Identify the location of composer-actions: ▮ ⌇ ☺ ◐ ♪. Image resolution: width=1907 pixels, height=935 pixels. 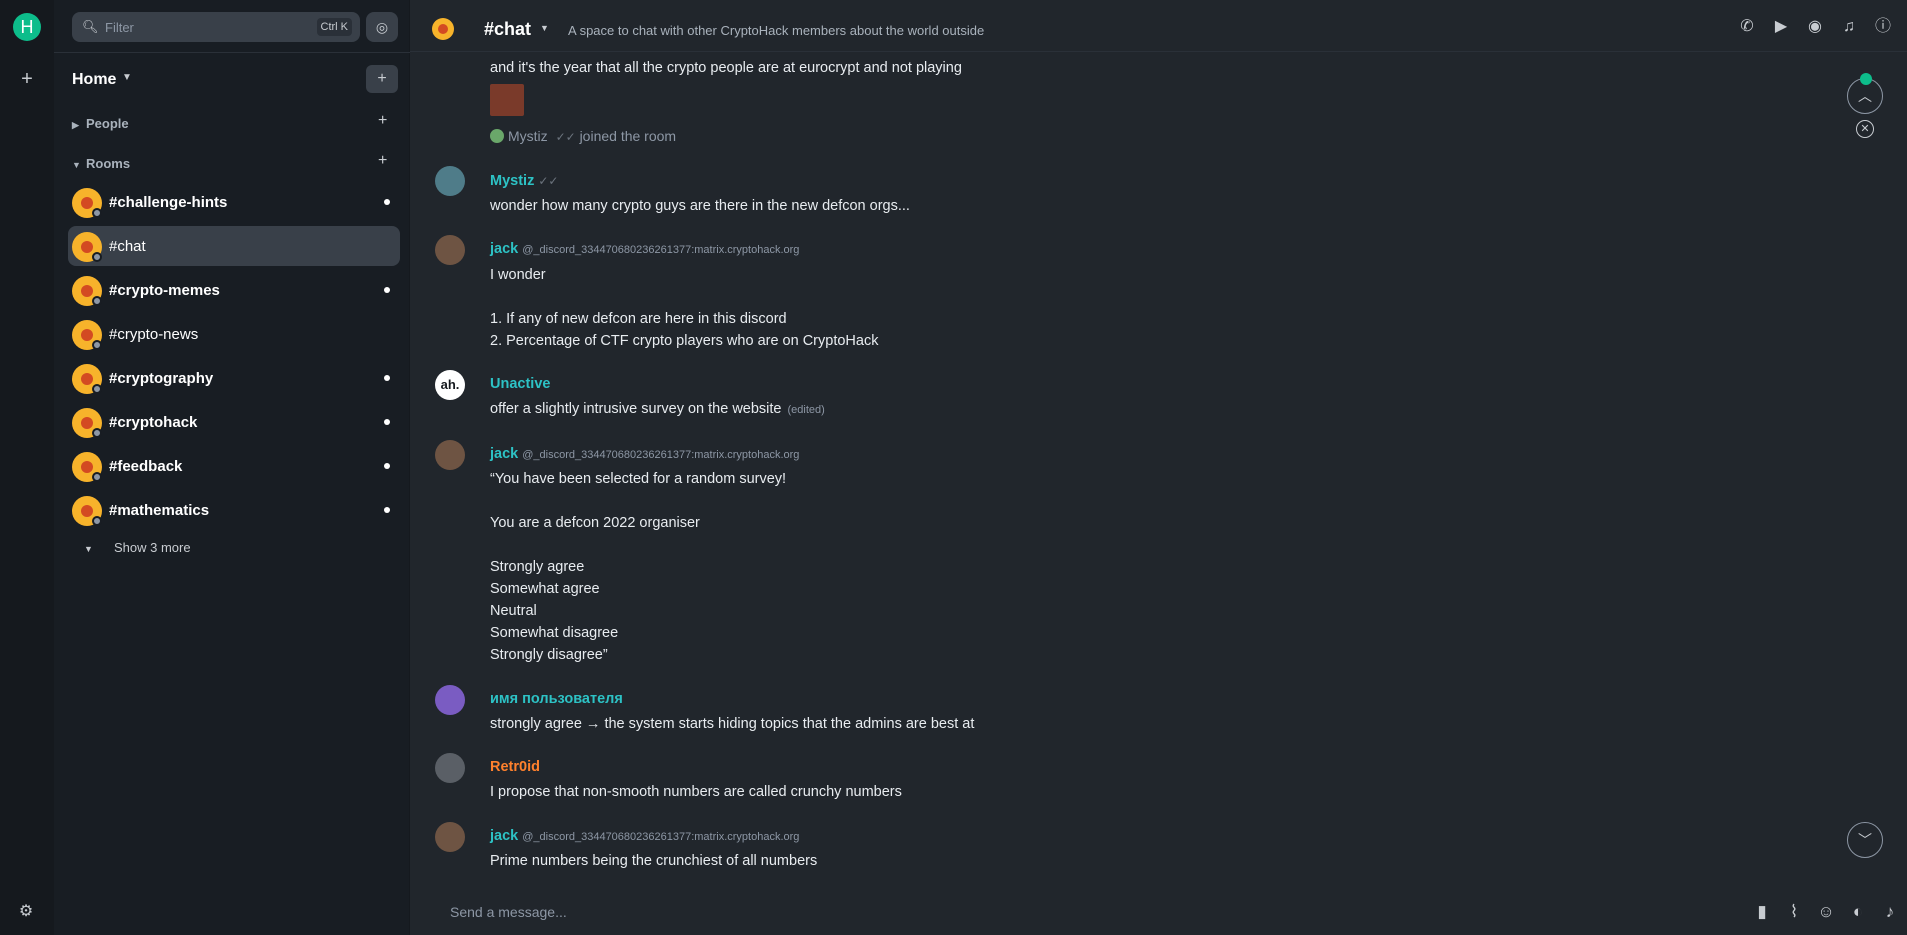
(1826, 912).